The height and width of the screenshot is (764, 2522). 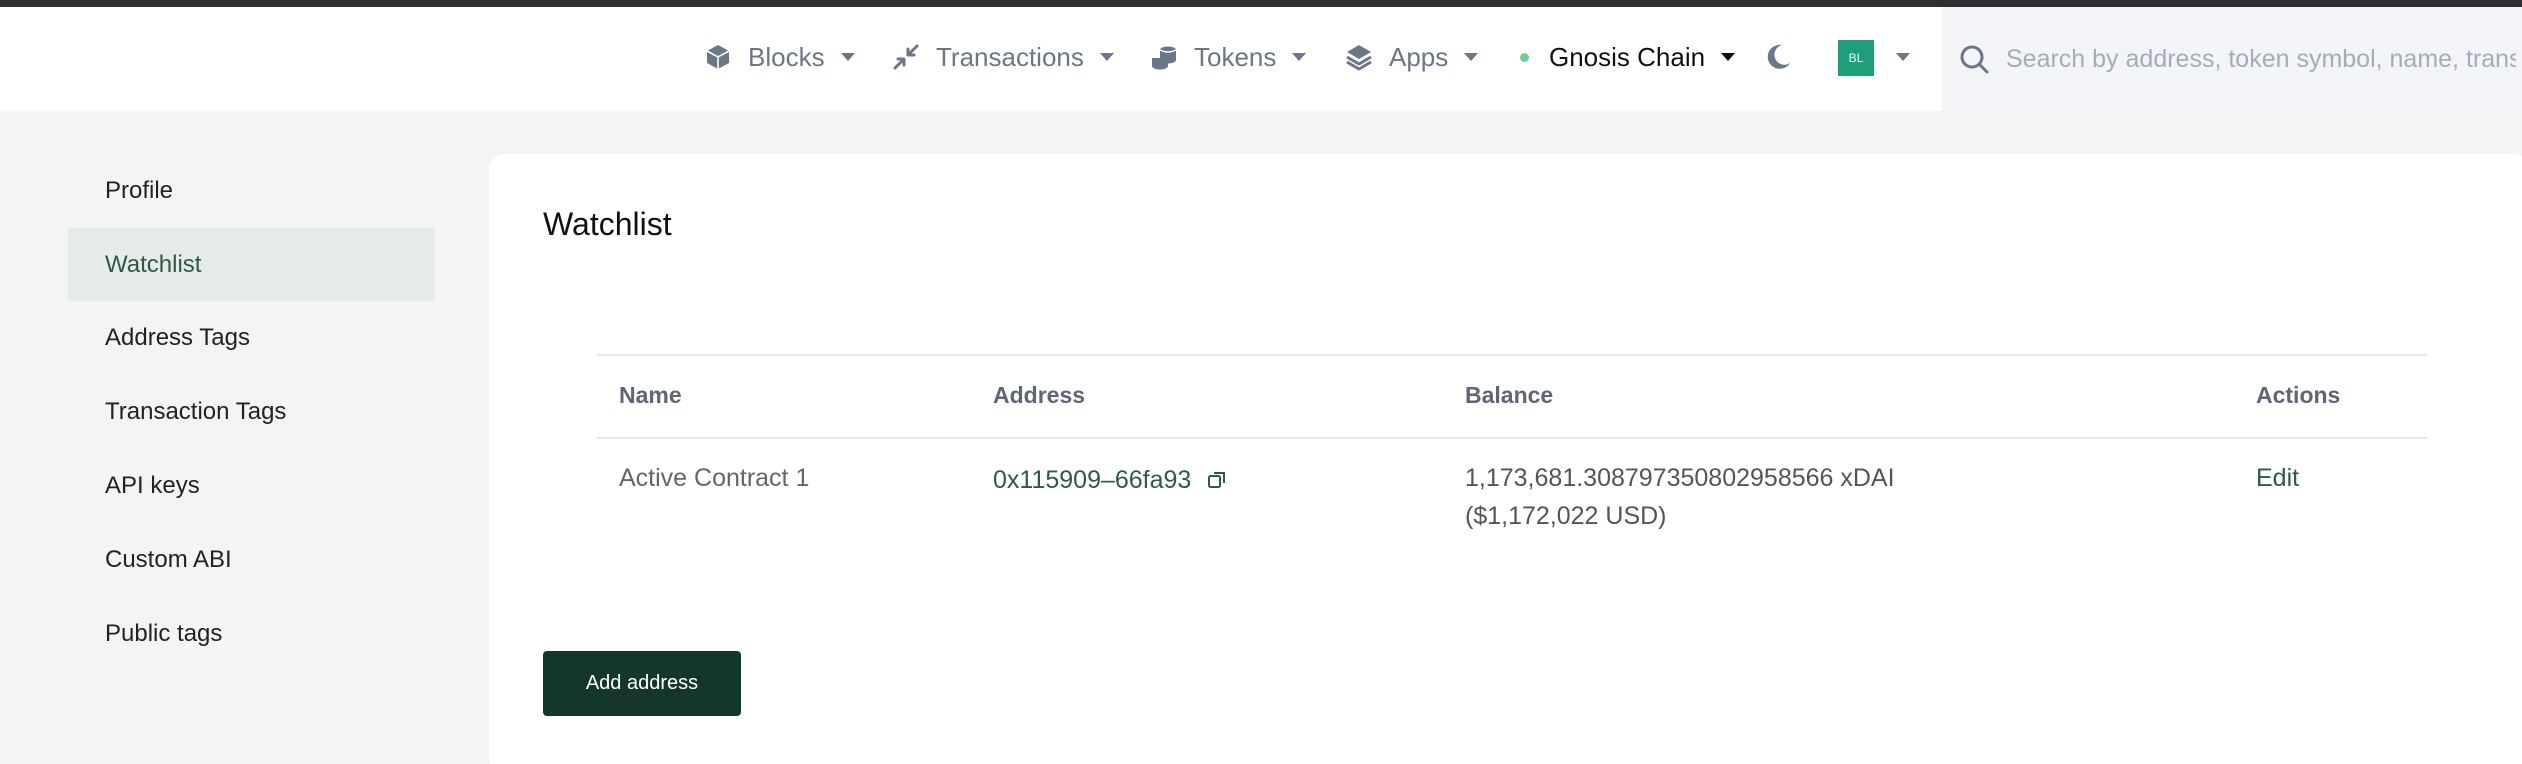 I want to click on sidebar-item-label: Public tags, so click(x=164, y=633).